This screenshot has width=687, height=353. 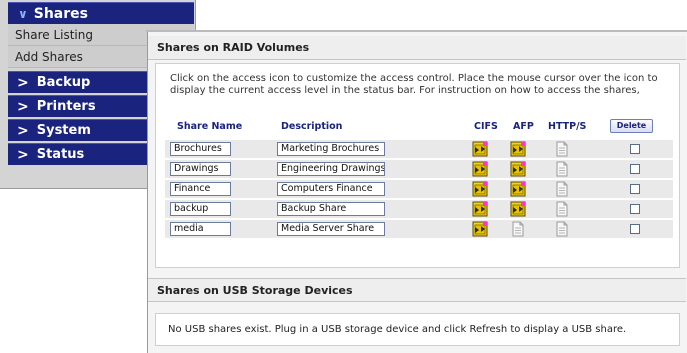 I want to click on table-row: media Media Server Share, so click(x=419, y=229).